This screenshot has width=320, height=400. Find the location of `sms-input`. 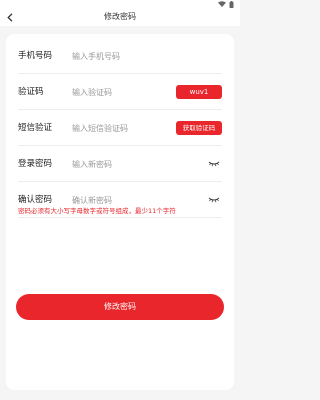

sms-input is located at coordinates (118, 128).